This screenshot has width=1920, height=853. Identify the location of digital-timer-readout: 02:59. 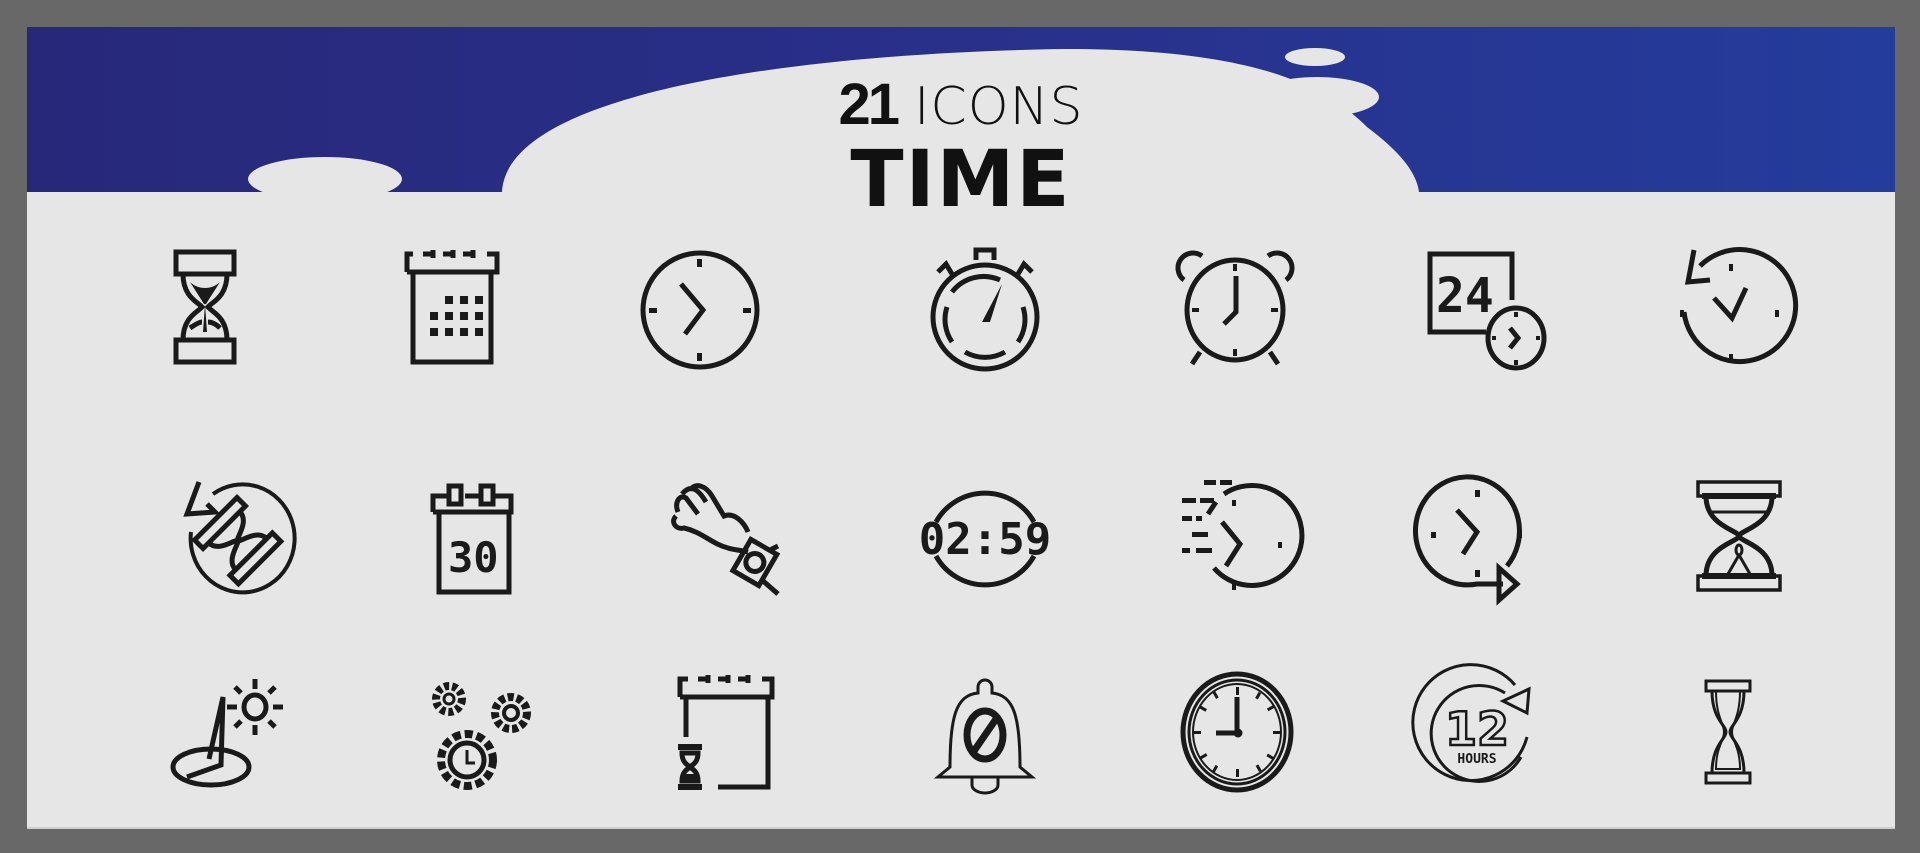
(985, 539).